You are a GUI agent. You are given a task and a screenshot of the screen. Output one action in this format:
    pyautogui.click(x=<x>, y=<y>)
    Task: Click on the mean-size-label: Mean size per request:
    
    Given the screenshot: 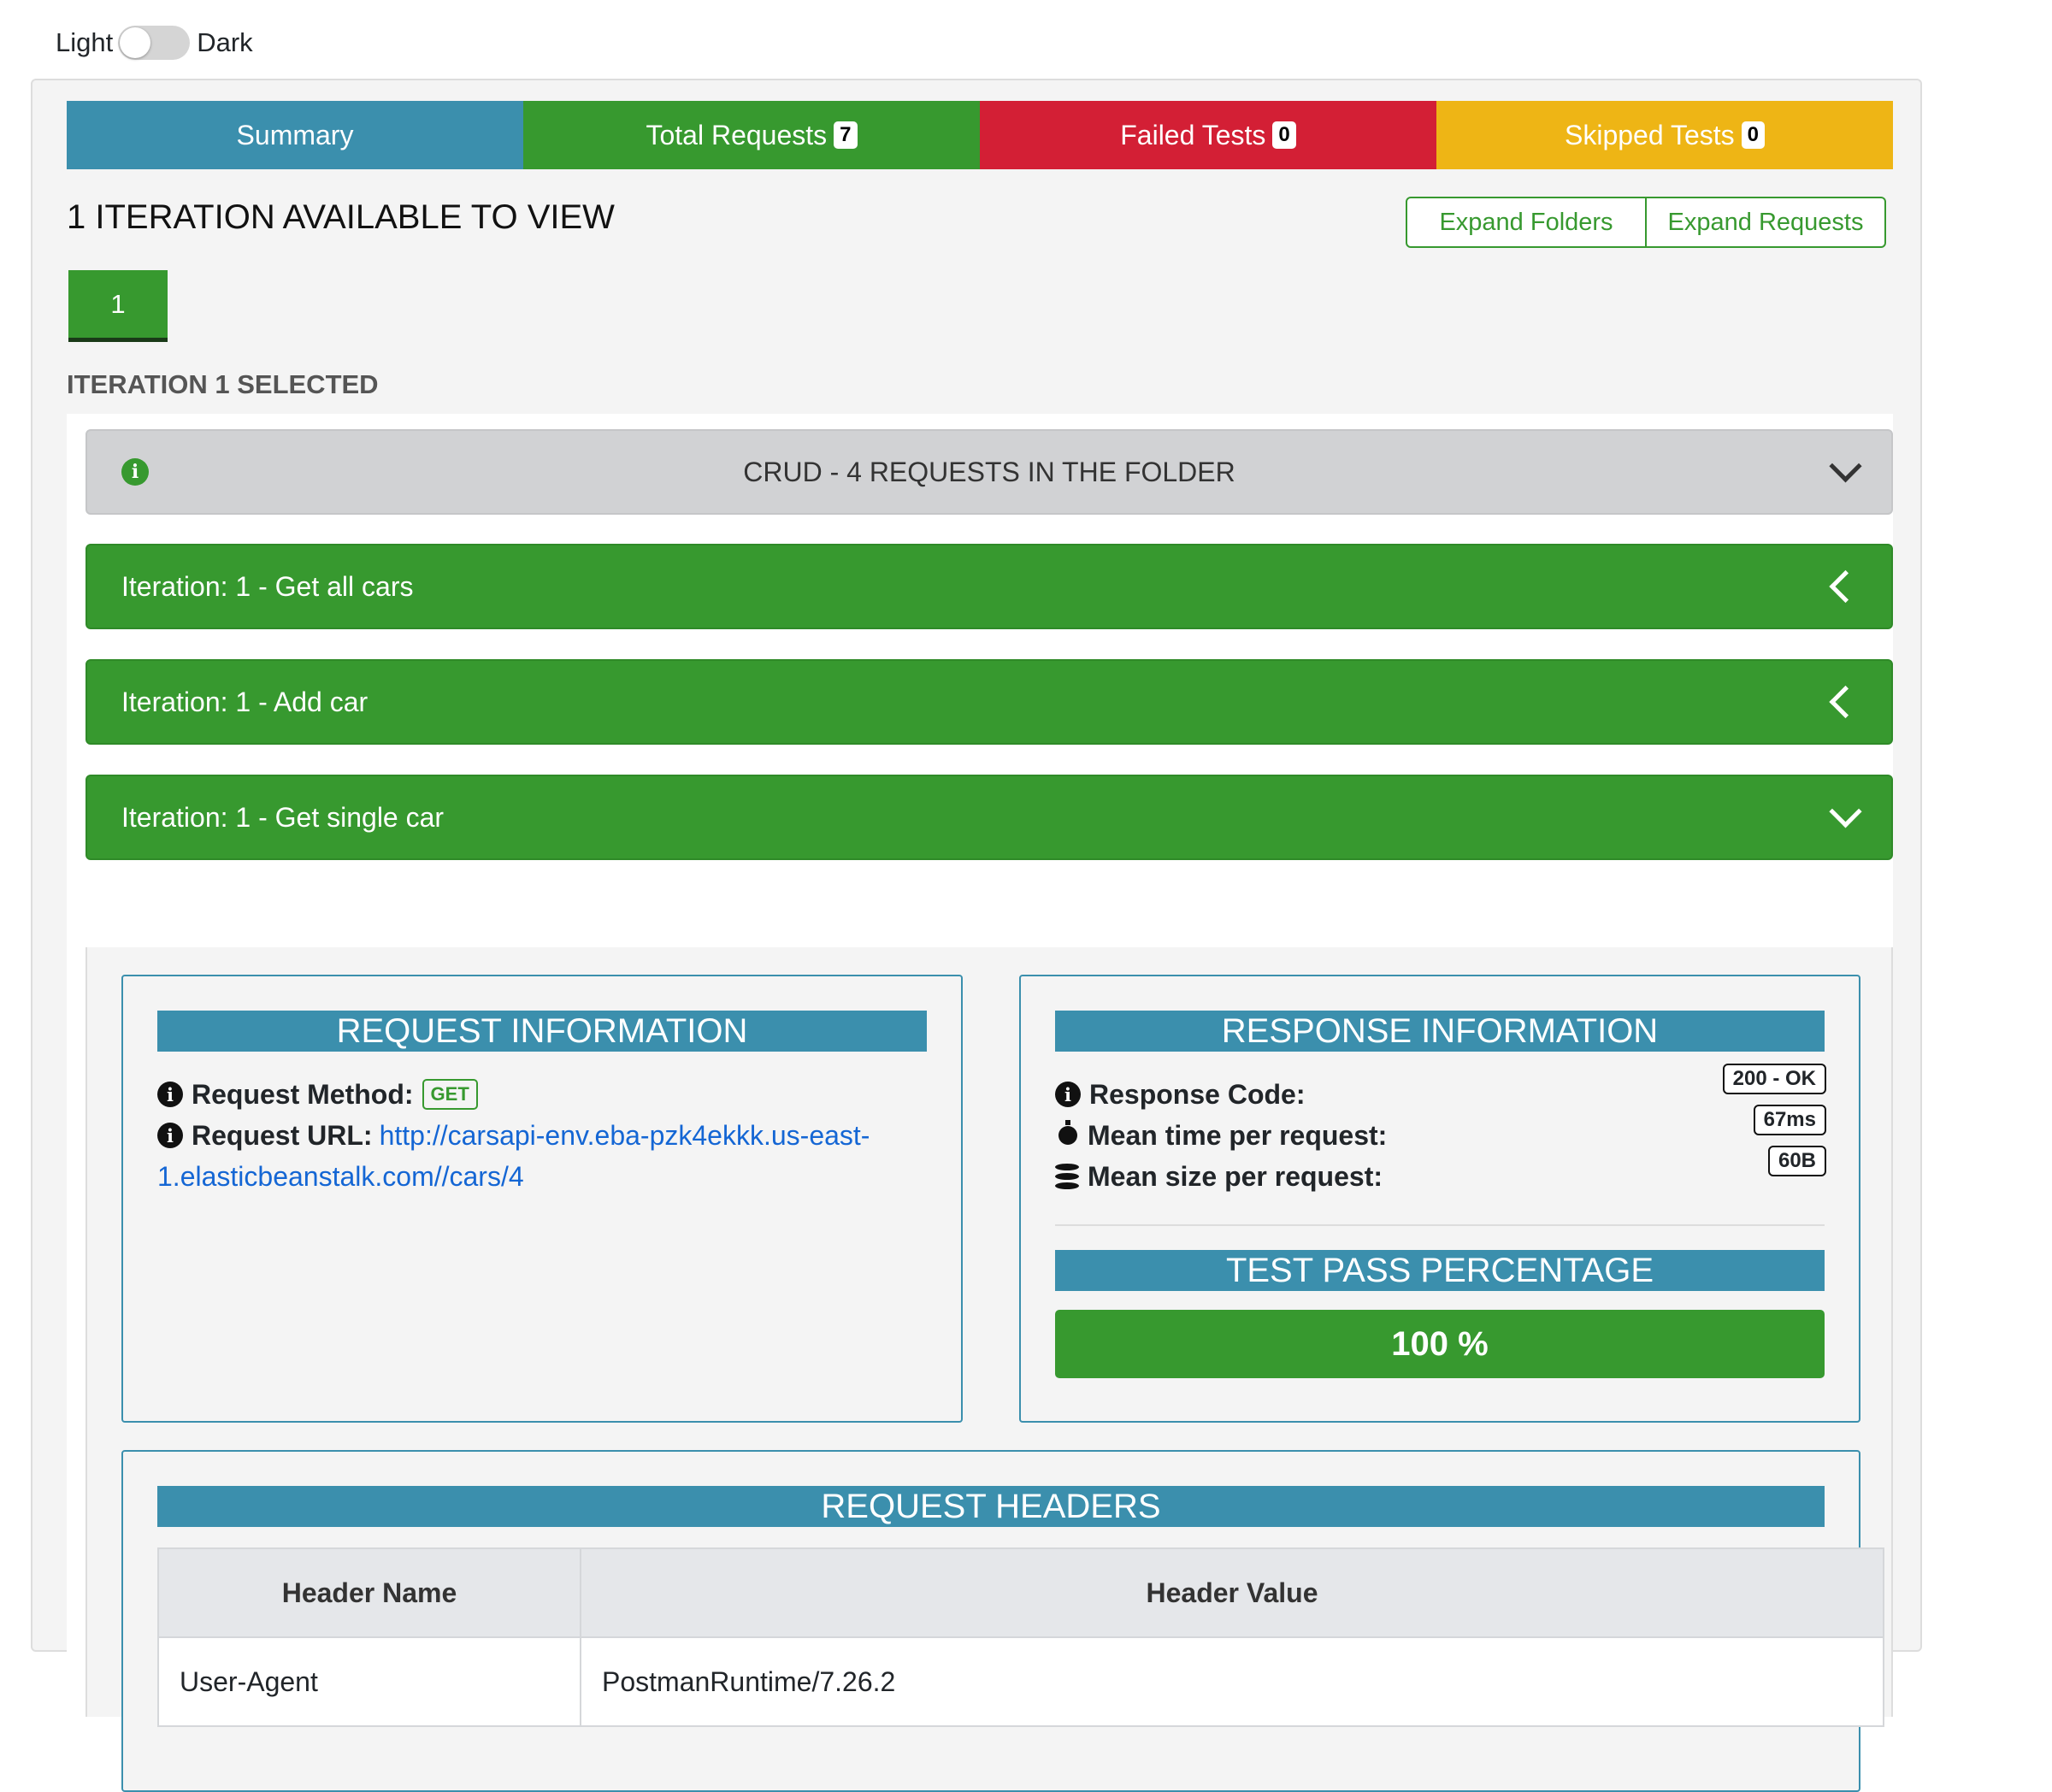 What is the action you would take?
    pyautogui.click(x=1235, y=1176)
    